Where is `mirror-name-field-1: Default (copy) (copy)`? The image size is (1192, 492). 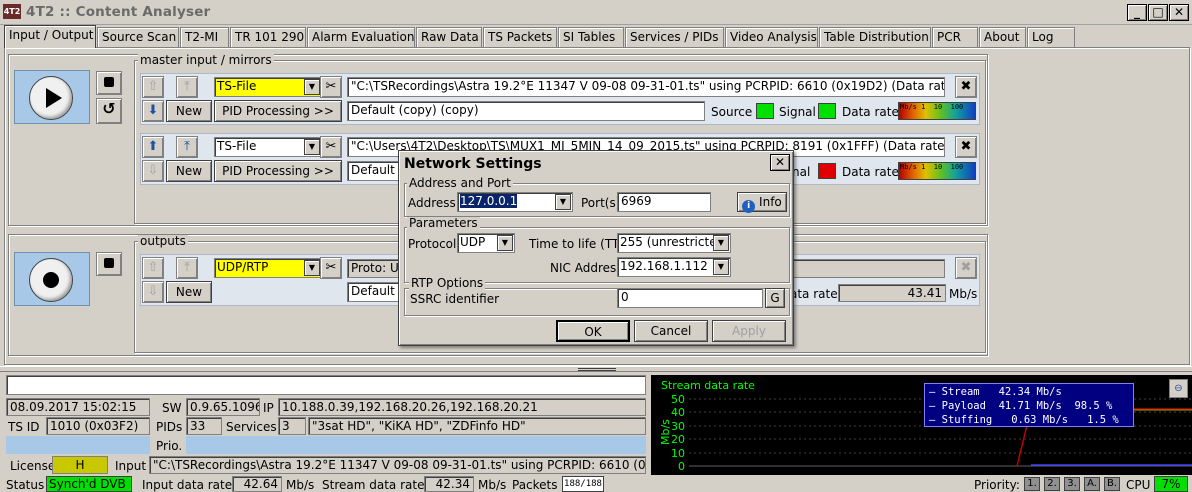 mirror-name-field-1: Default (copy) (copy) is located at coordinates (526, 111).